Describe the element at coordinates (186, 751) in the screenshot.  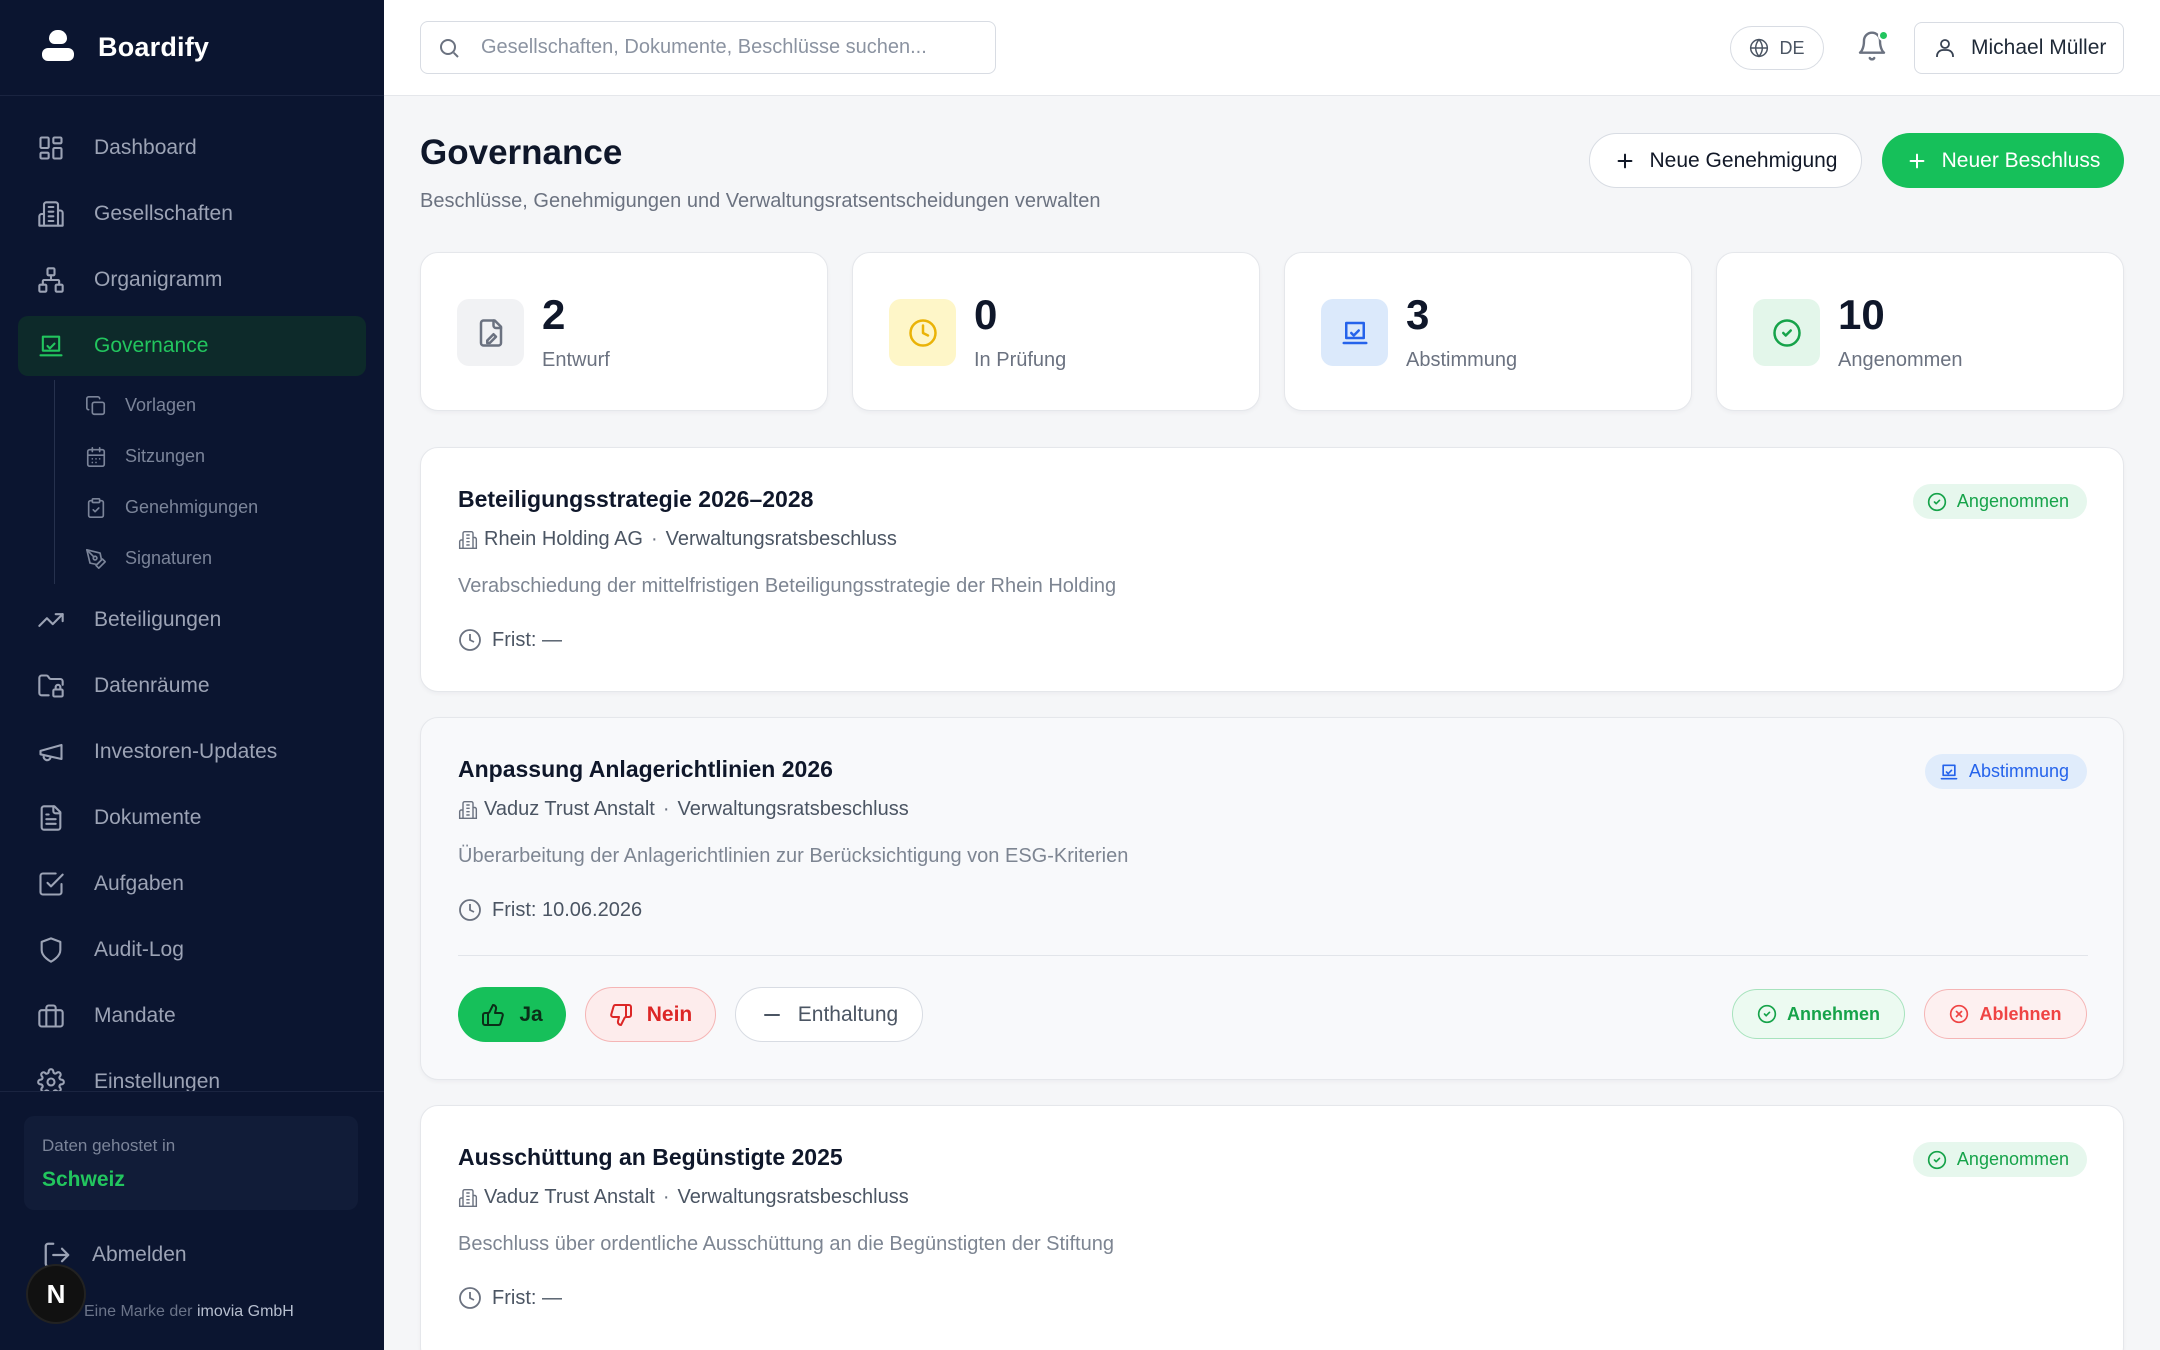
I see `sidebar-item-label: Investoren-Updates` at that location.